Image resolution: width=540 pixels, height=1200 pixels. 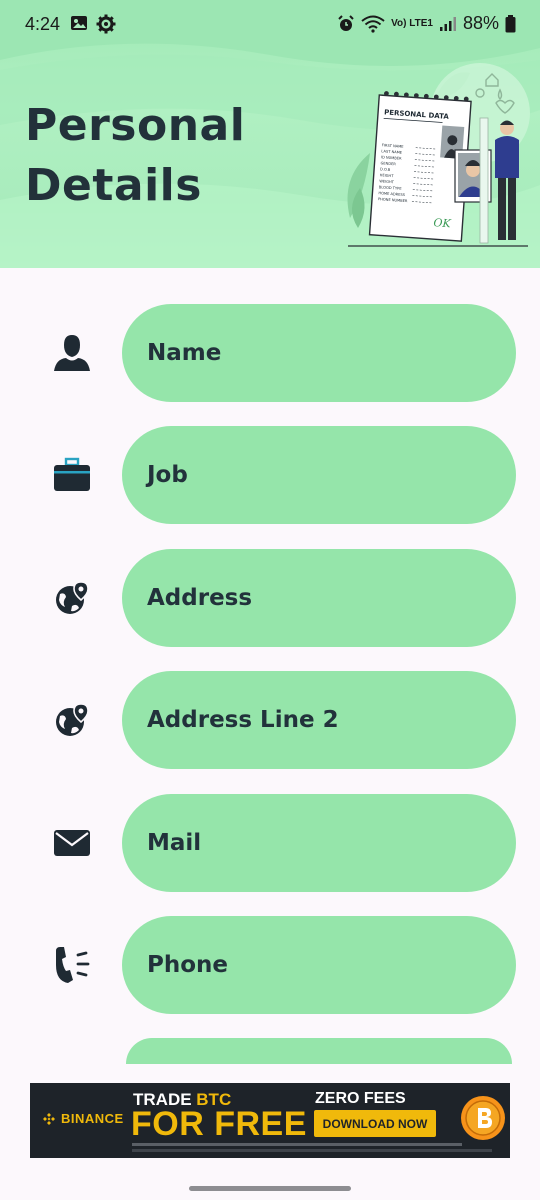 What do you see at coordinates (319, 598) in the screenshot?
I see `address-field: Address` at bounding box center [319, 598].